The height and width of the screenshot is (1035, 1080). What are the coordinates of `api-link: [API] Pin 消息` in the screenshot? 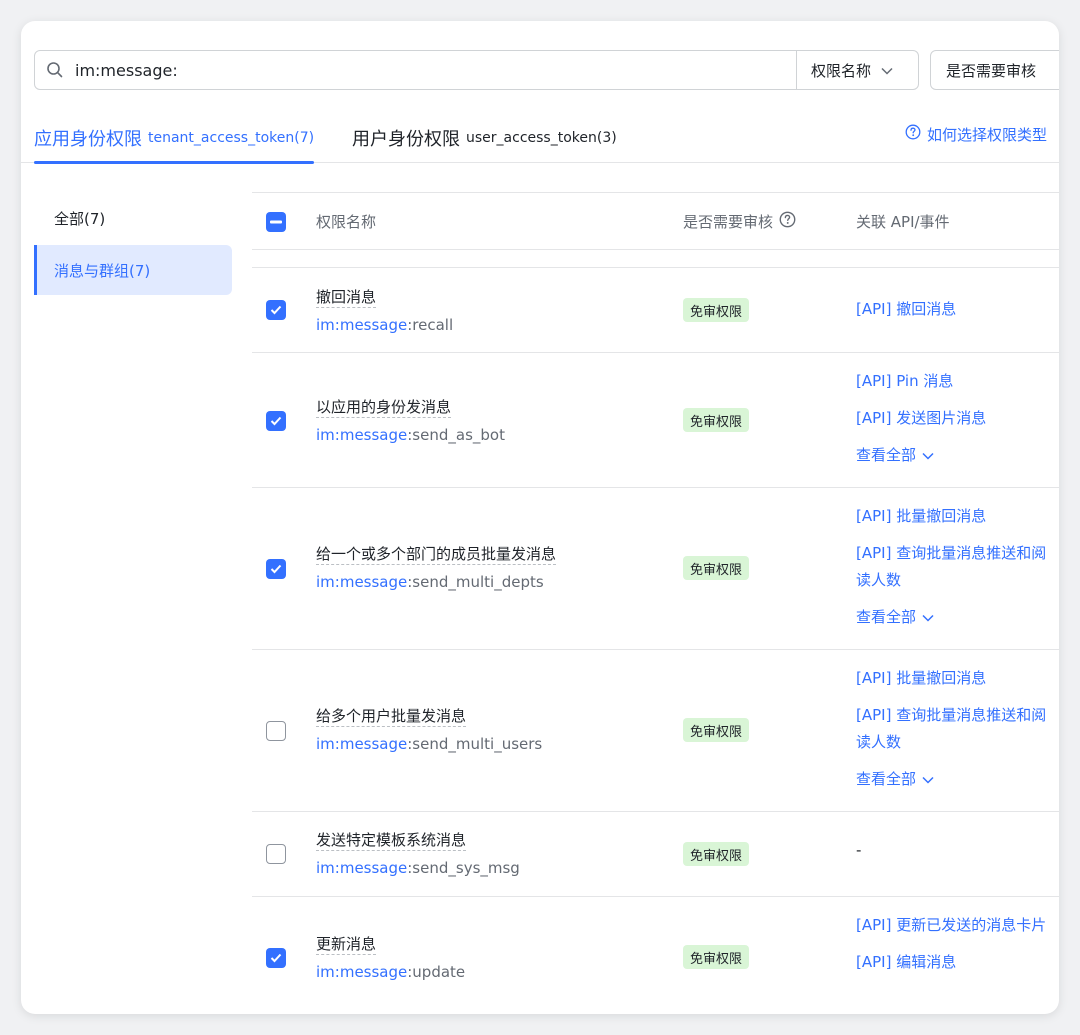 It's located at (956, 381).